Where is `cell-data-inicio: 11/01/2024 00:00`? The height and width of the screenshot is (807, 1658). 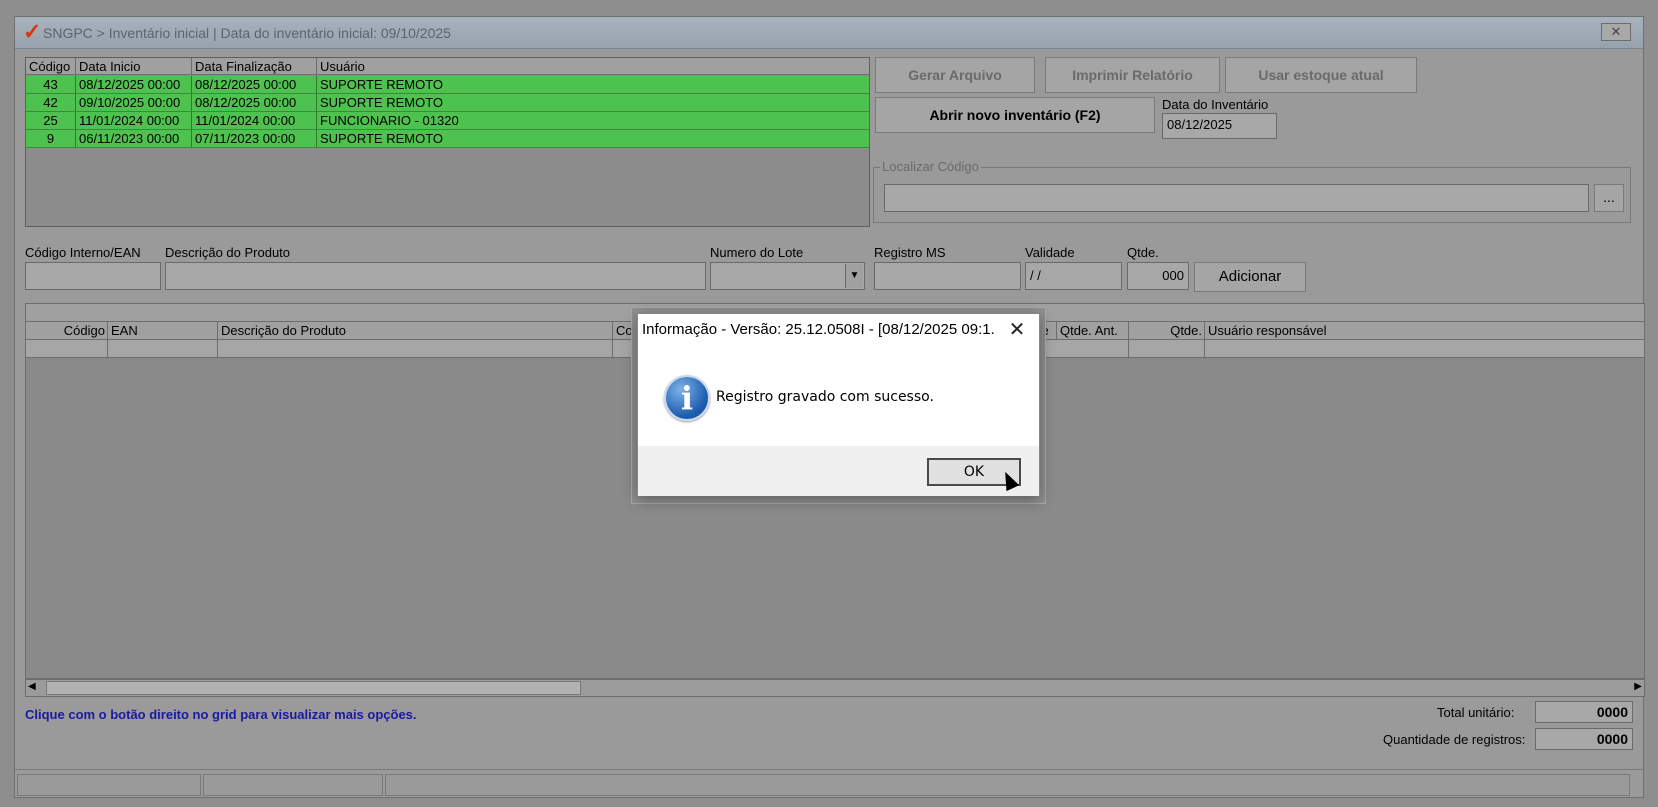 cell-data-inicio: 11/01/2024 00:00 is located at coordinates (134, 120).